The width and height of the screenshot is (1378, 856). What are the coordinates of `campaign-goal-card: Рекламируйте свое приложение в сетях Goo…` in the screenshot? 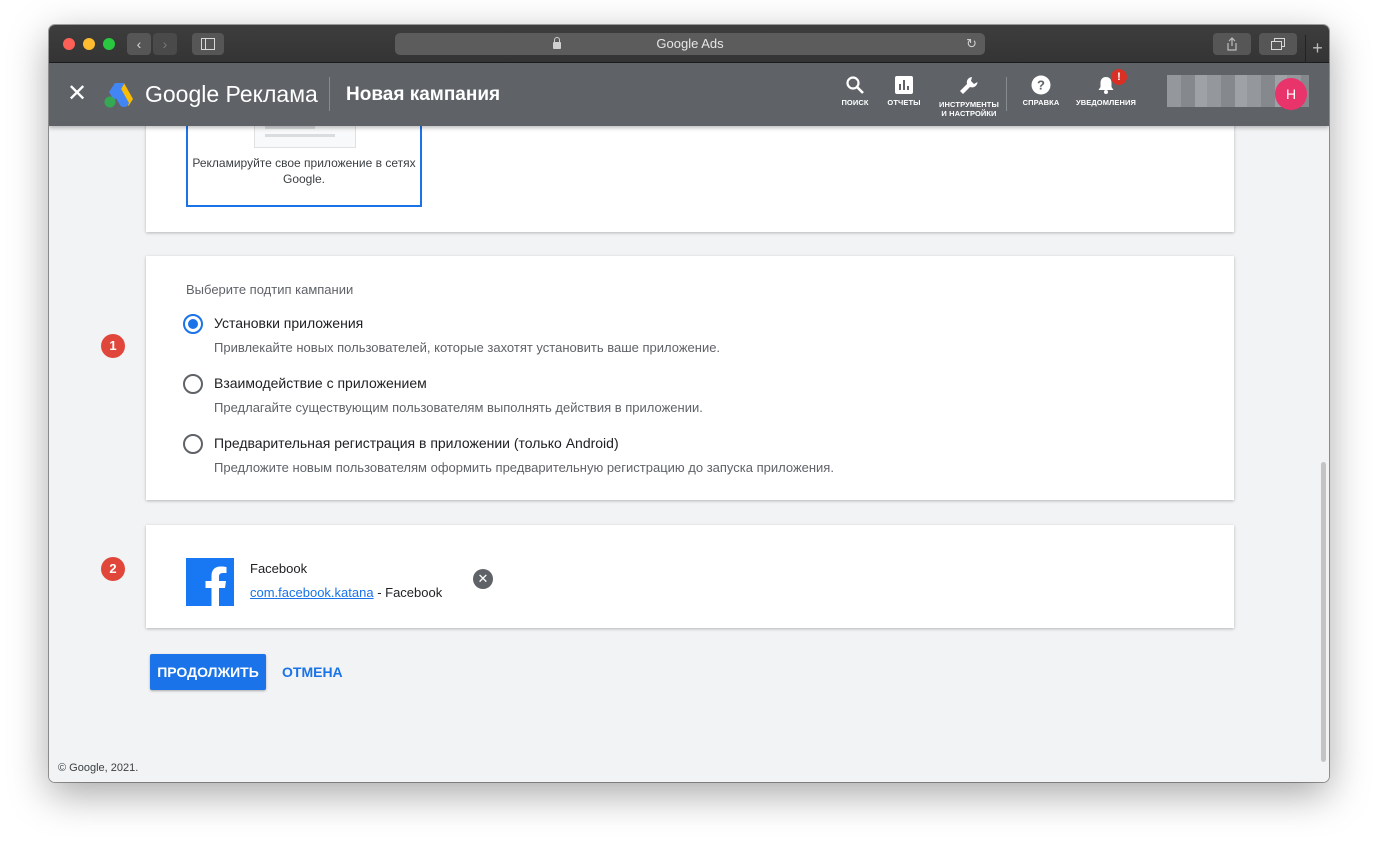 It's located at (690, 179).